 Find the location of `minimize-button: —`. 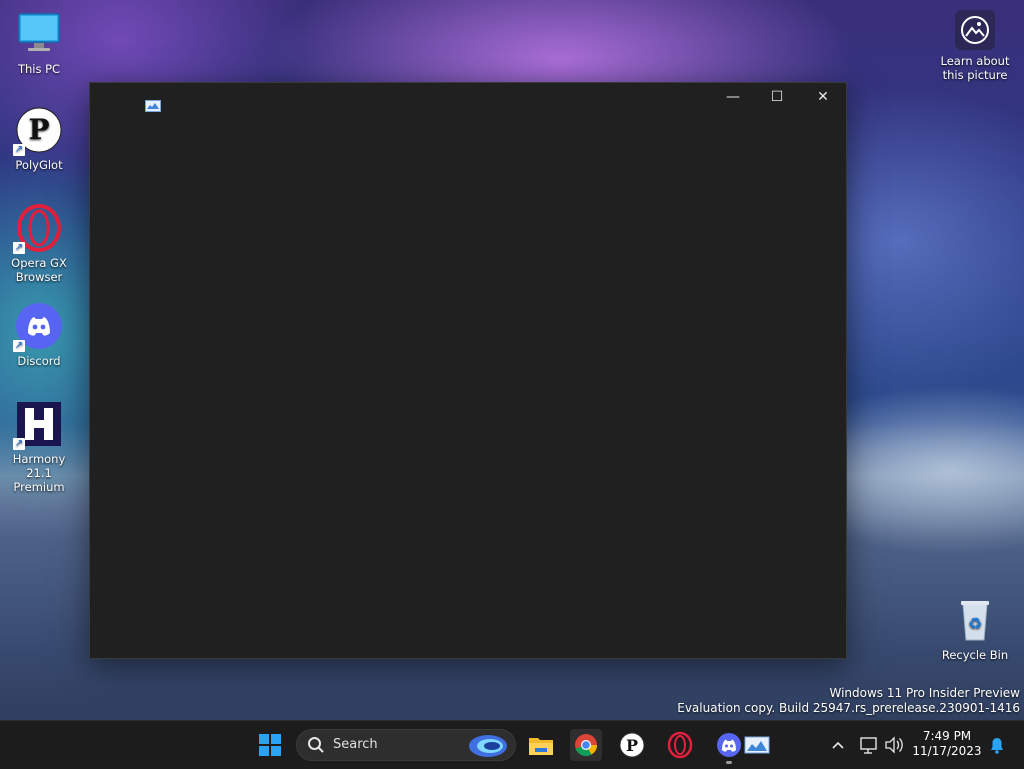

minimize-button: — is located at coordinates (733, 97).